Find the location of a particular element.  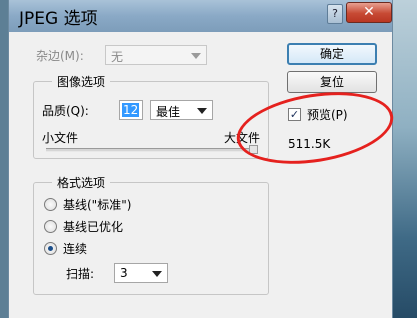

progressive-radio is located at coordinates (50, 248).